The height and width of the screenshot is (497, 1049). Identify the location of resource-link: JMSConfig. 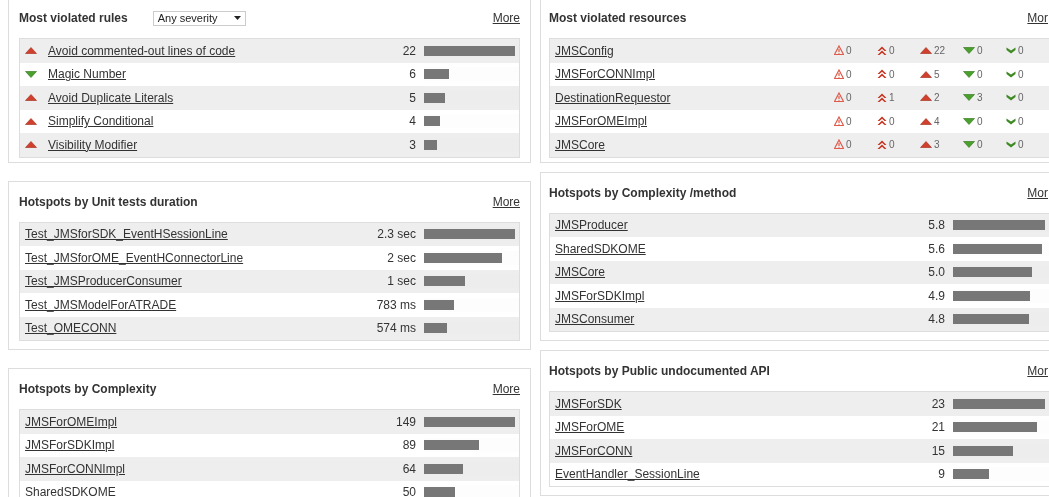
(584, 50).